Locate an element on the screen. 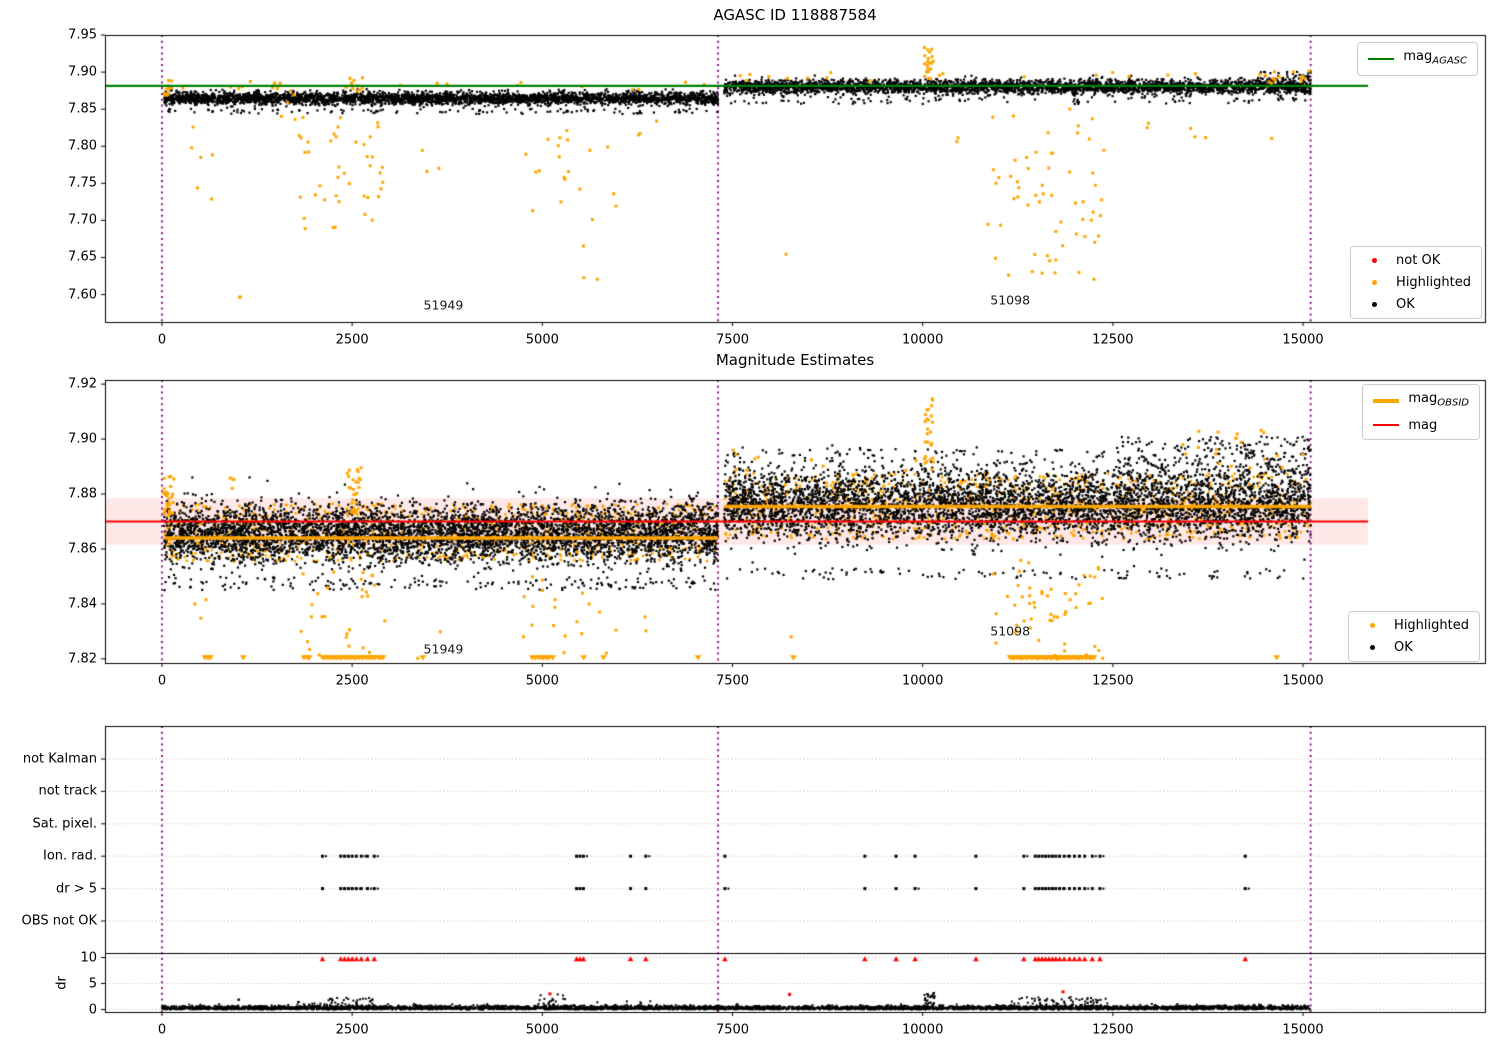  legend-label: not OK is located at coordinates (1418, 260).